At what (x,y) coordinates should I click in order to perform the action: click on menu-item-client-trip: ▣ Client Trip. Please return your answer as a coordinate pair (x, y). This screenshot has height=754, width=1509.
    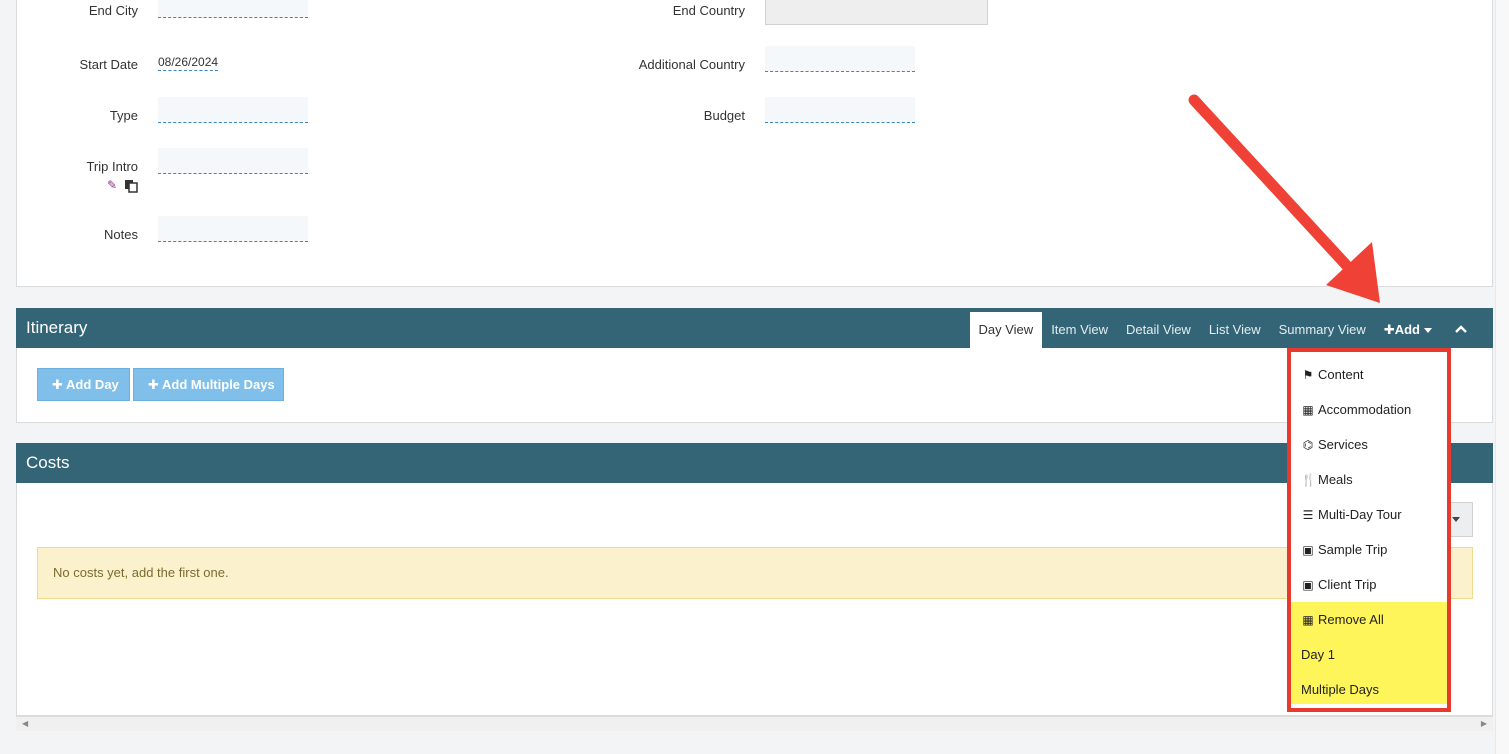
    Looking at the image, I should click on (1369, 584).